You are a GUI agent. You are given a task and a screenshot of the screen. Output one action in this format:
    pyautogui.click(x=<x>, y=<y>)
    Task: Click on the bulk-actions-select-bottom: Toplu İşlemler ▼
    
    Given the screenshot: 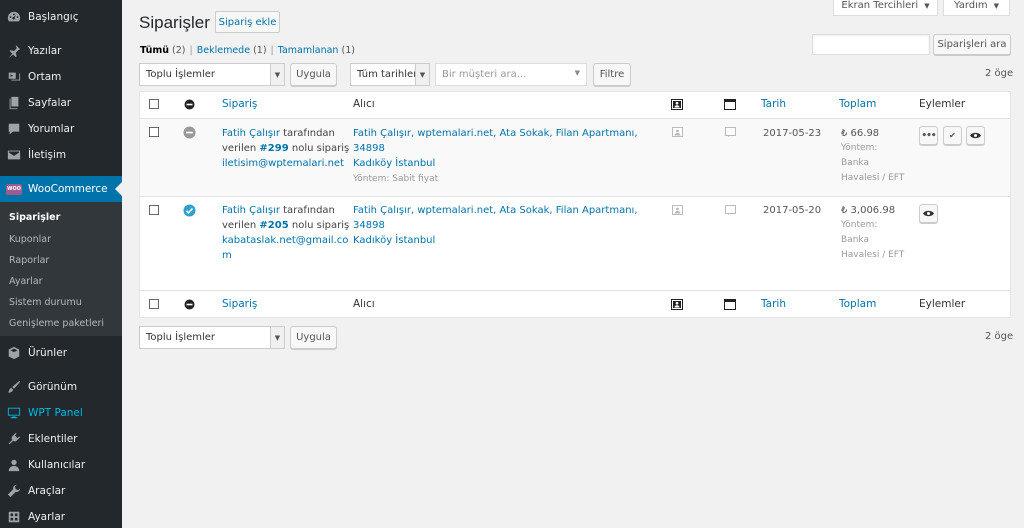 What is the action you would take?
    pyautogui.click(x=212, y=337)
    